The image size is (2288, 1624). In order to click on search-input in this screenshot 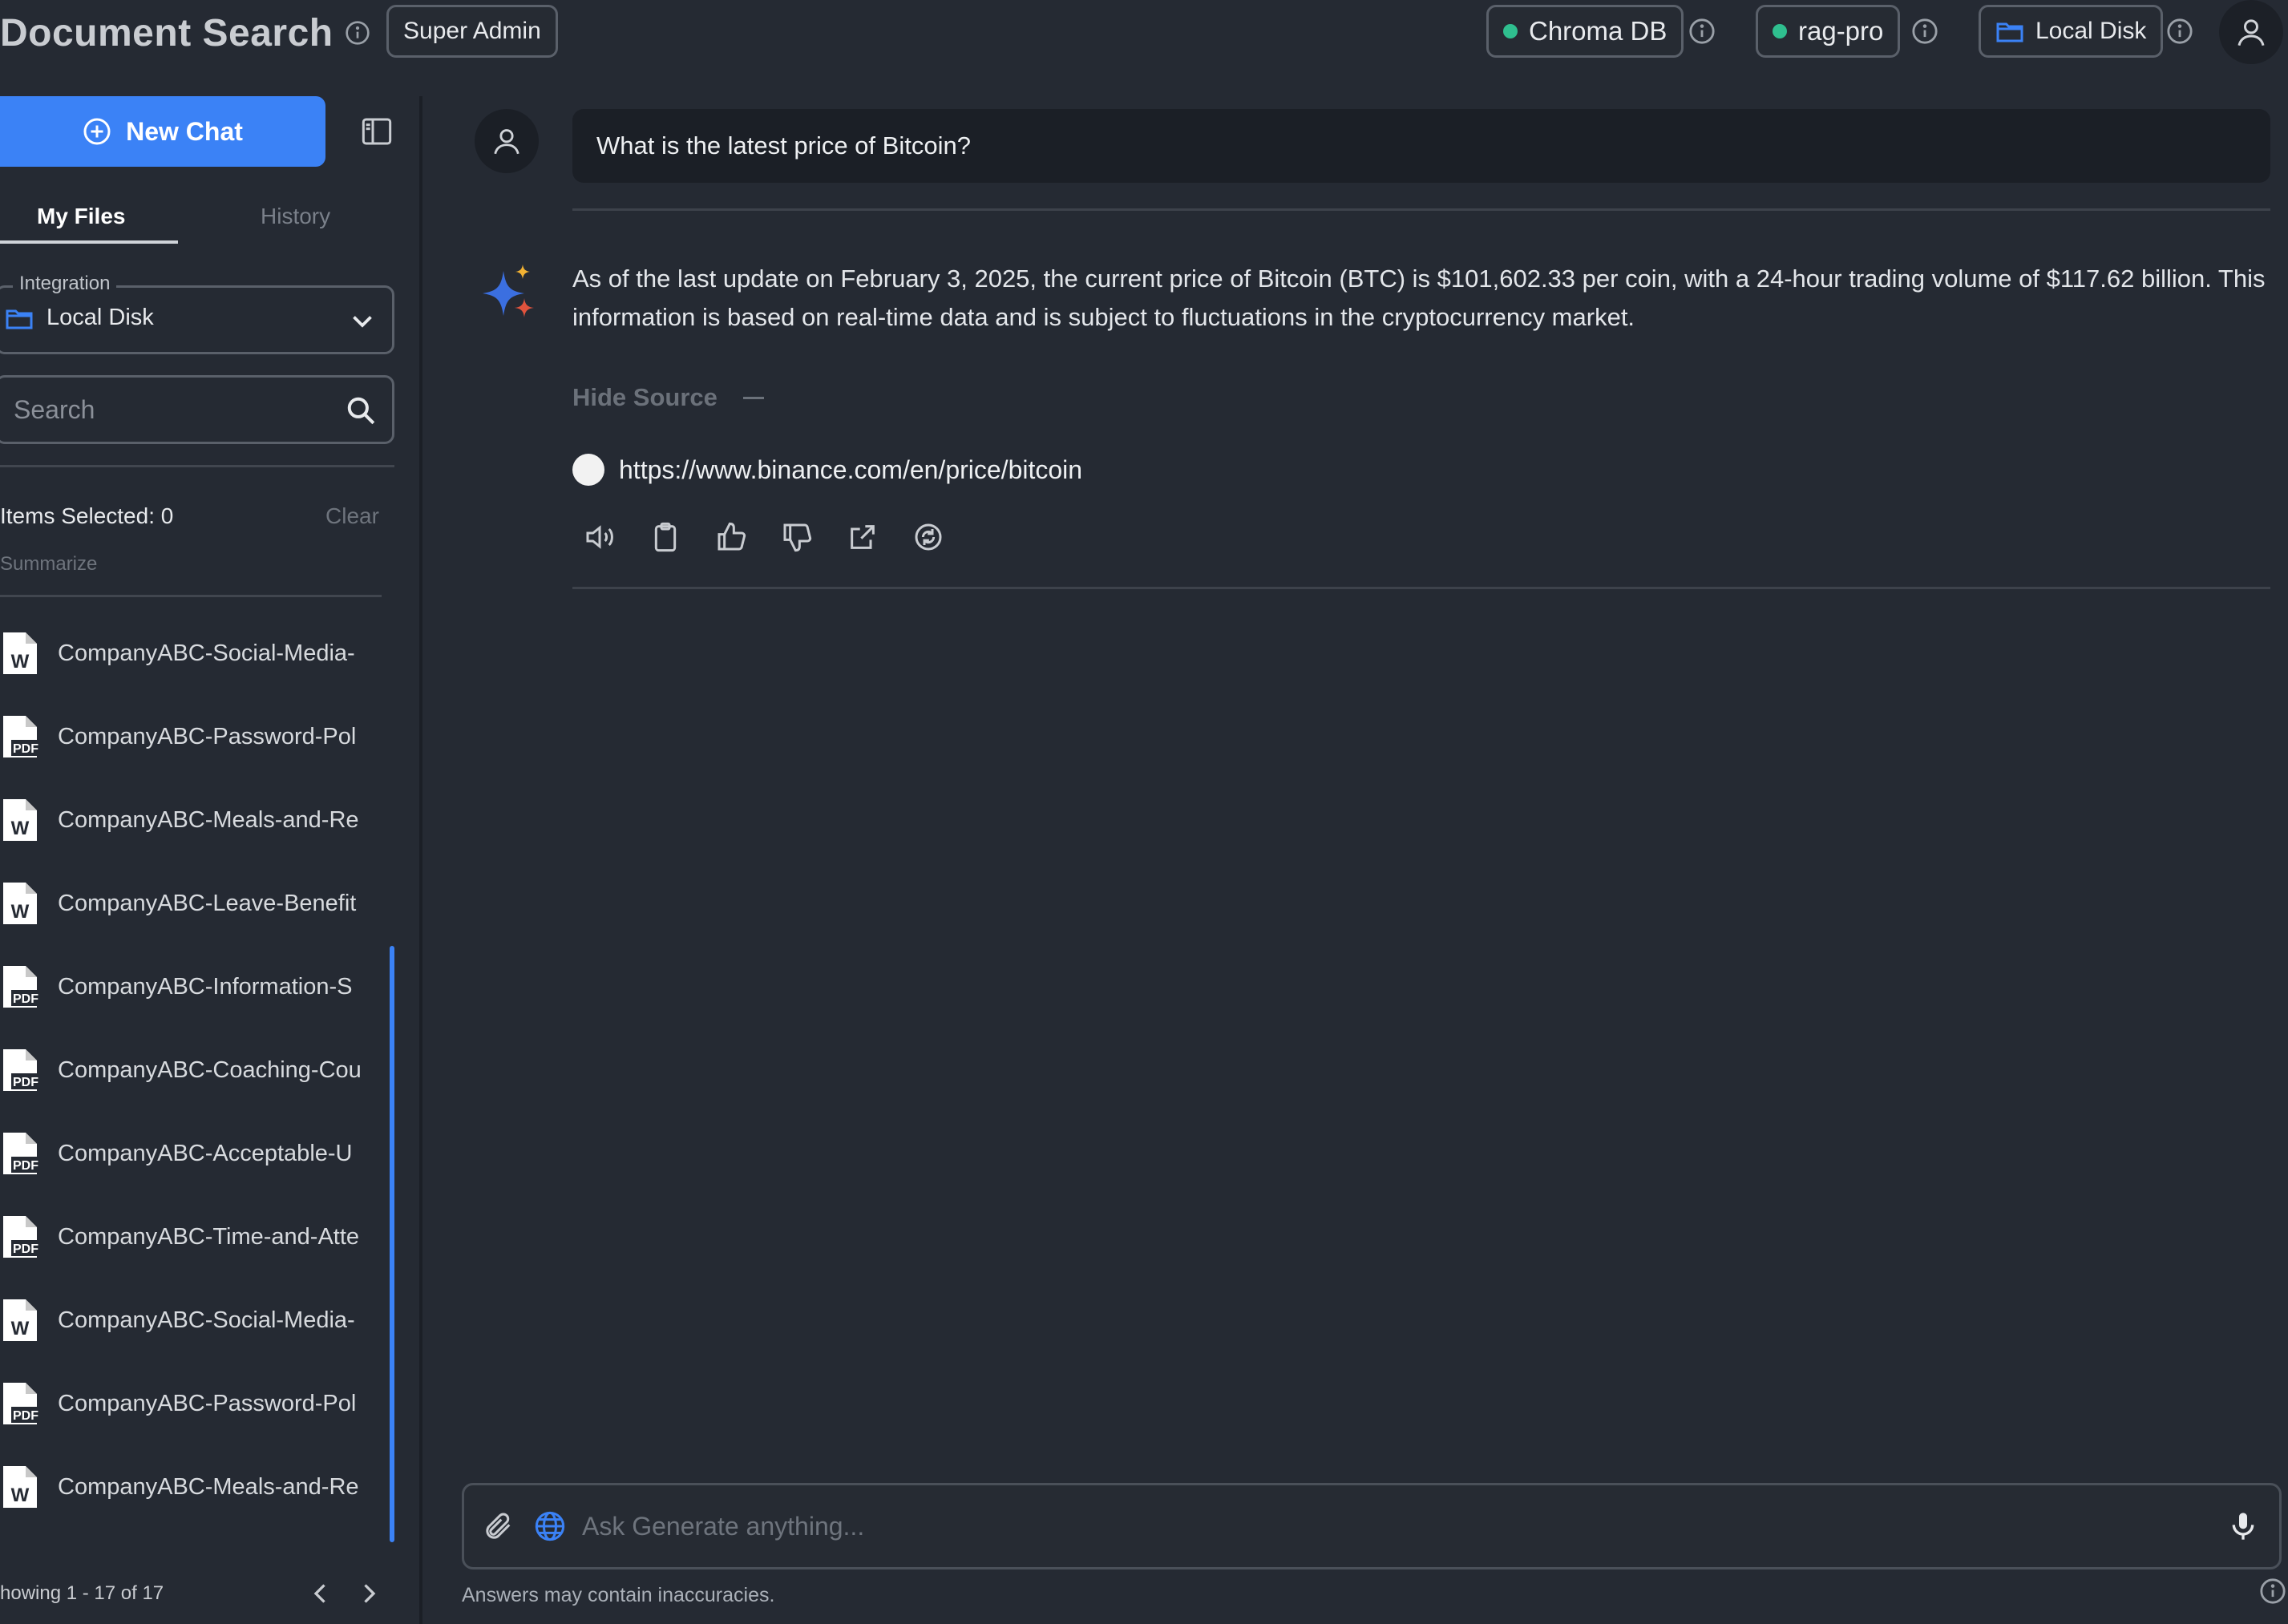, I will do `click(166, 409)`.